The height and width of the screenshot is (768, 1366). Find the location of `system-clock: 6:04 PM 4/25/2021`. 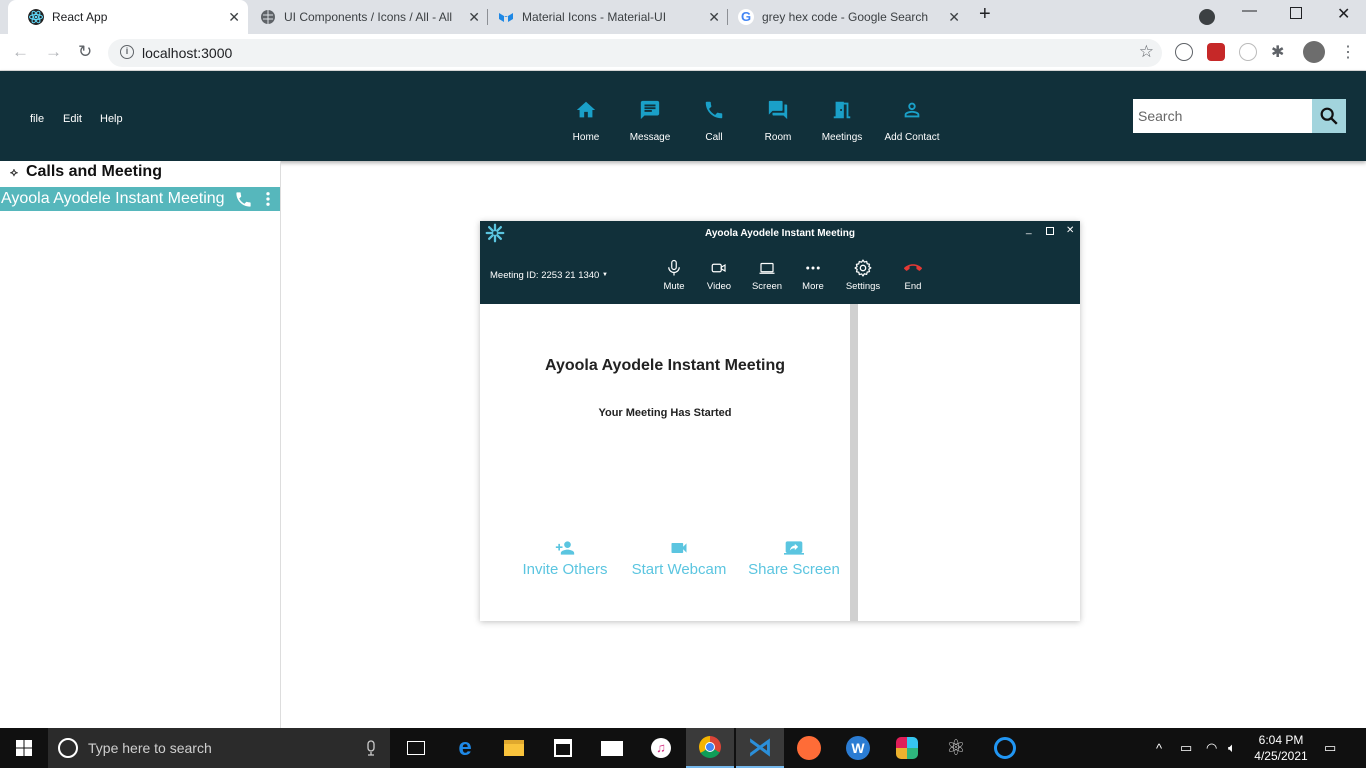

system-clock: 6:04 PM 4/25/2021 is located at coordinates (1281, 748).